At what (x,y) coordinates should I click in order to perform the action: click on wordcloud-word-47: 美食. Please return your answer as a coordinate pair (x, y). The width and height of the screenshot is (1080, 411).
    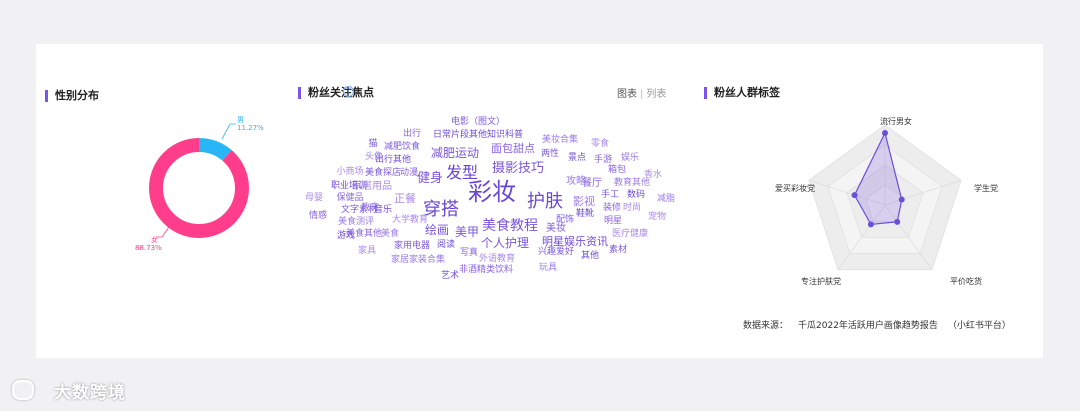
    Looking at the image, I should click on (390, 233).